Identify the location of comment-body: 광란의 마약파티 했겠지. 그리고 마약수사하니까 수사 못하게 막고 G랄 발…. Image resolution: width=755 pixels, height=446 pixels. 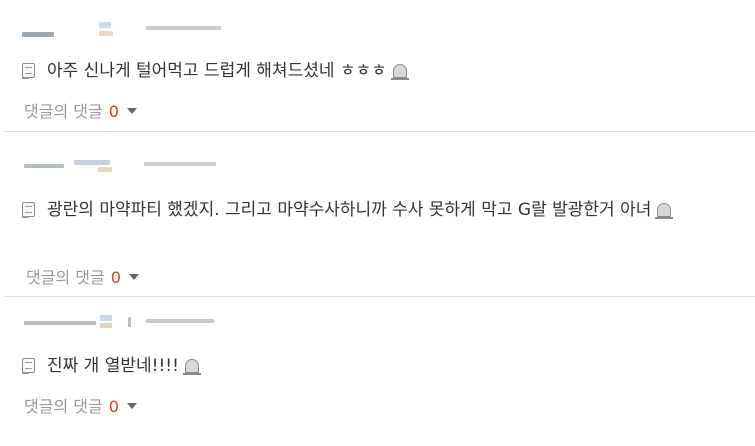
(379, 210).